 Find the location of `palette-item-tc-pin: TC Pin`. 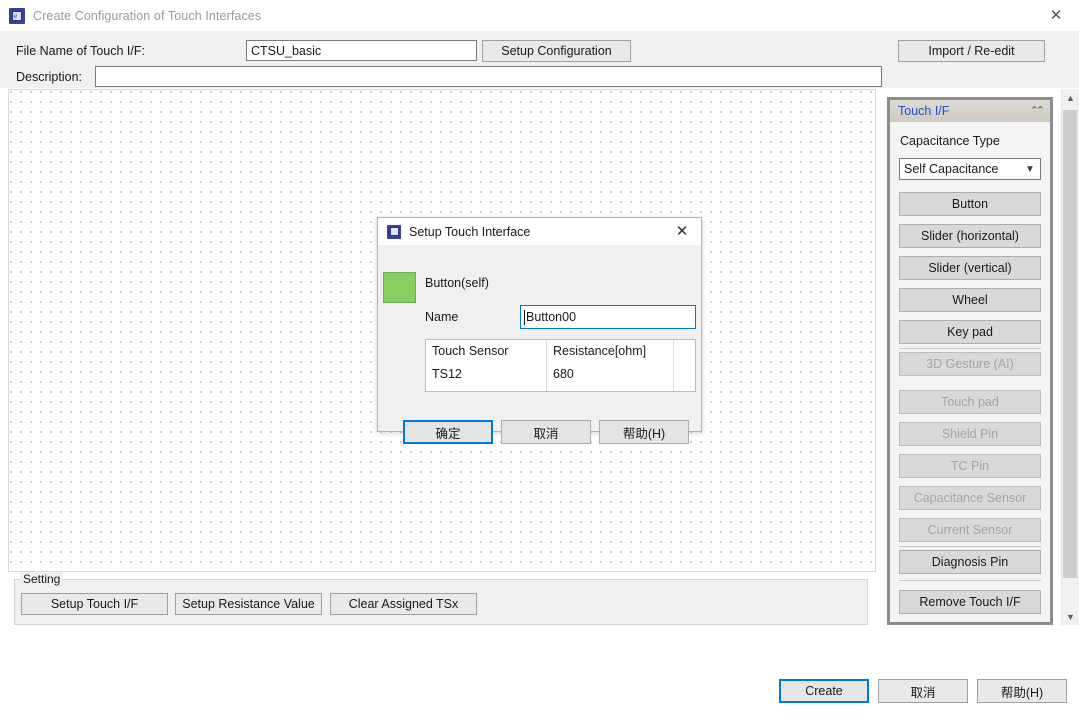

palette-item-tc-pin: TC Pin is located at coordinates (970, 466).